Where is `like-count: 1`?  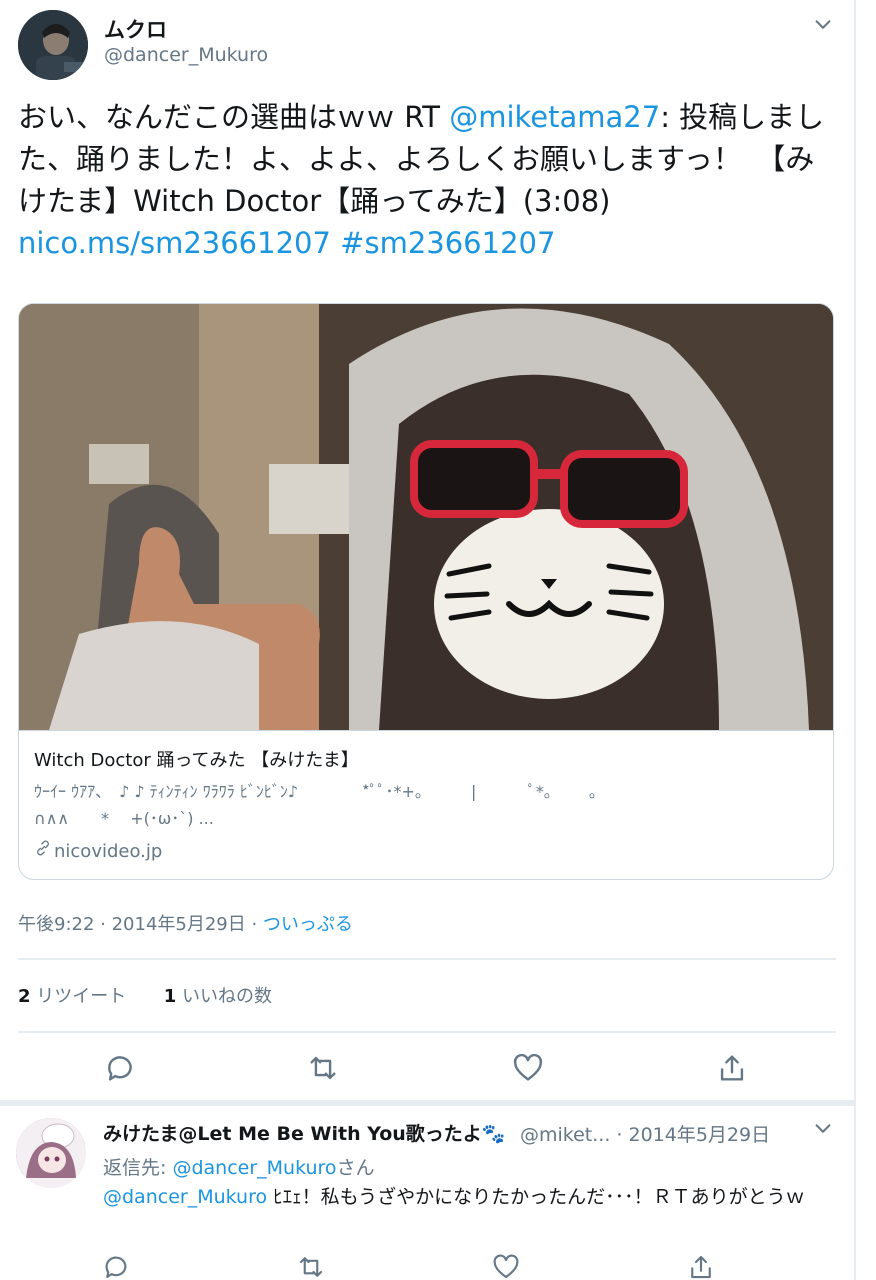 like-count: 1 is located at coordinates (170, 996).